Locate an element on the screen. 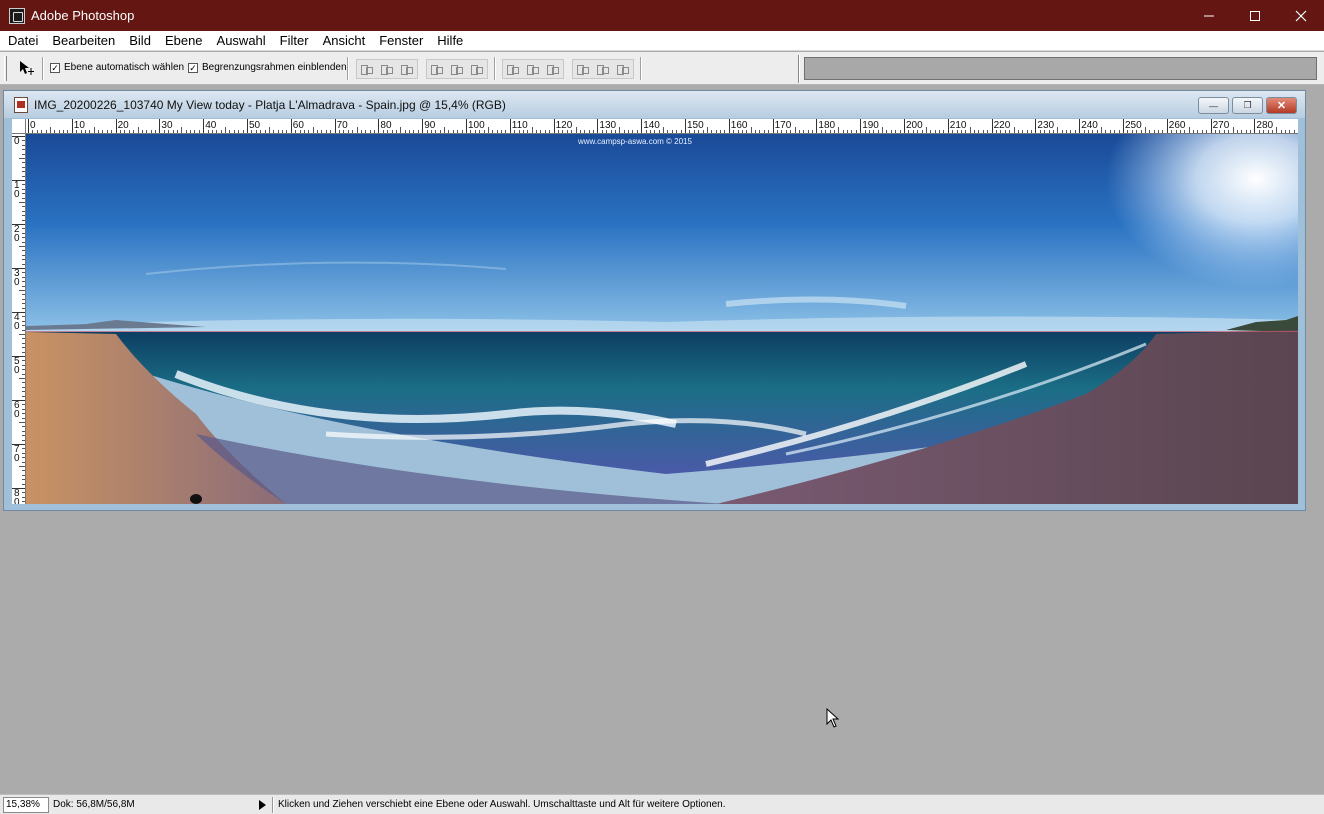 The width and height of the screenshot is (1324, 814). watermark-text: www.campsp-aswa.com © 2015 is located at coordinates (634, 141).